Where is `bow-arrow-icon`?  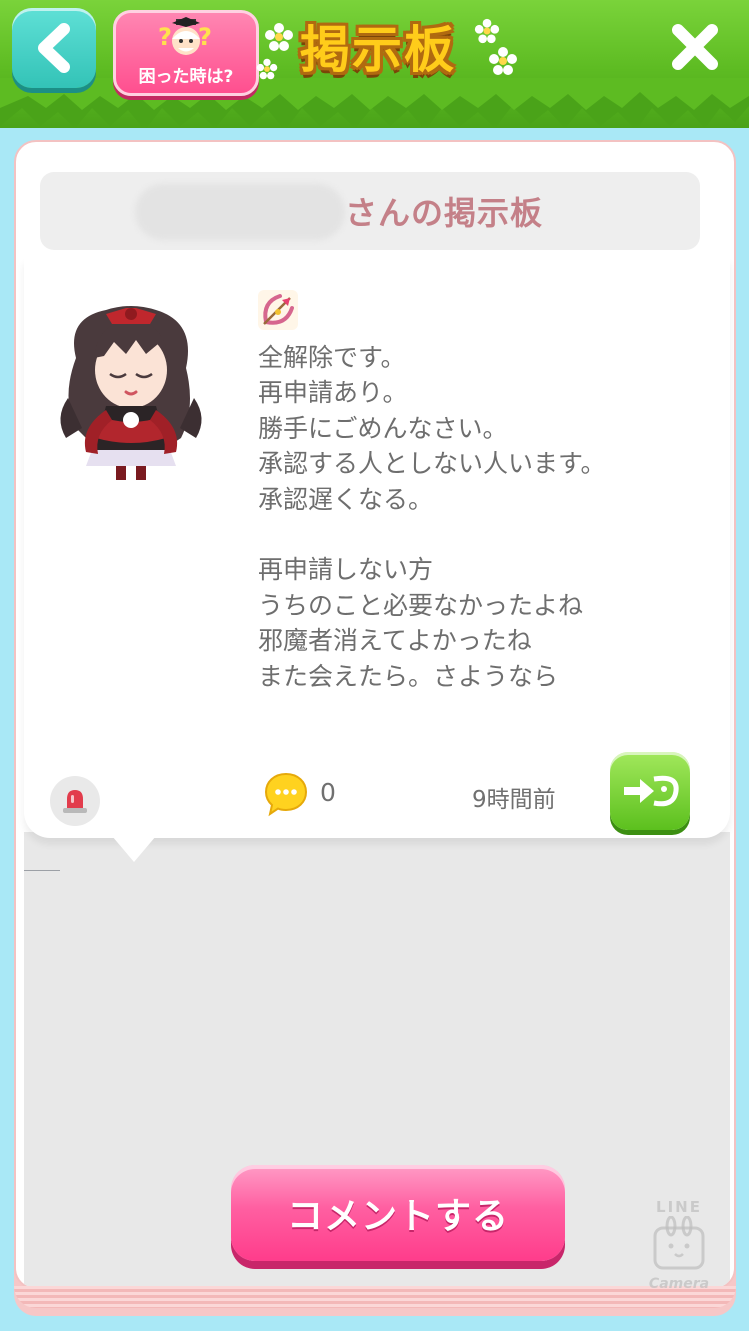
bow-arrow-icon is located at coordinates (278, 310).